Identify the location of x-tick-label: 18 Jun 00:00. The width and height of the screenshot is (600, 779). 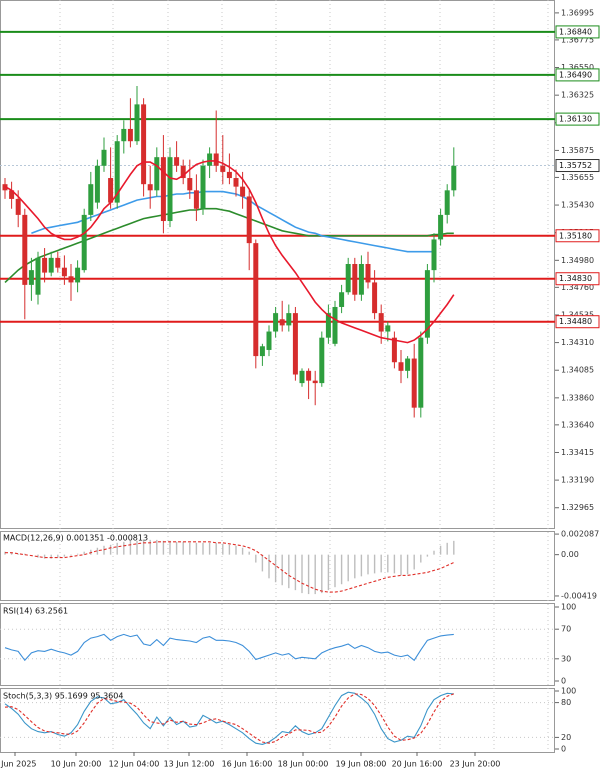
(303, 764).